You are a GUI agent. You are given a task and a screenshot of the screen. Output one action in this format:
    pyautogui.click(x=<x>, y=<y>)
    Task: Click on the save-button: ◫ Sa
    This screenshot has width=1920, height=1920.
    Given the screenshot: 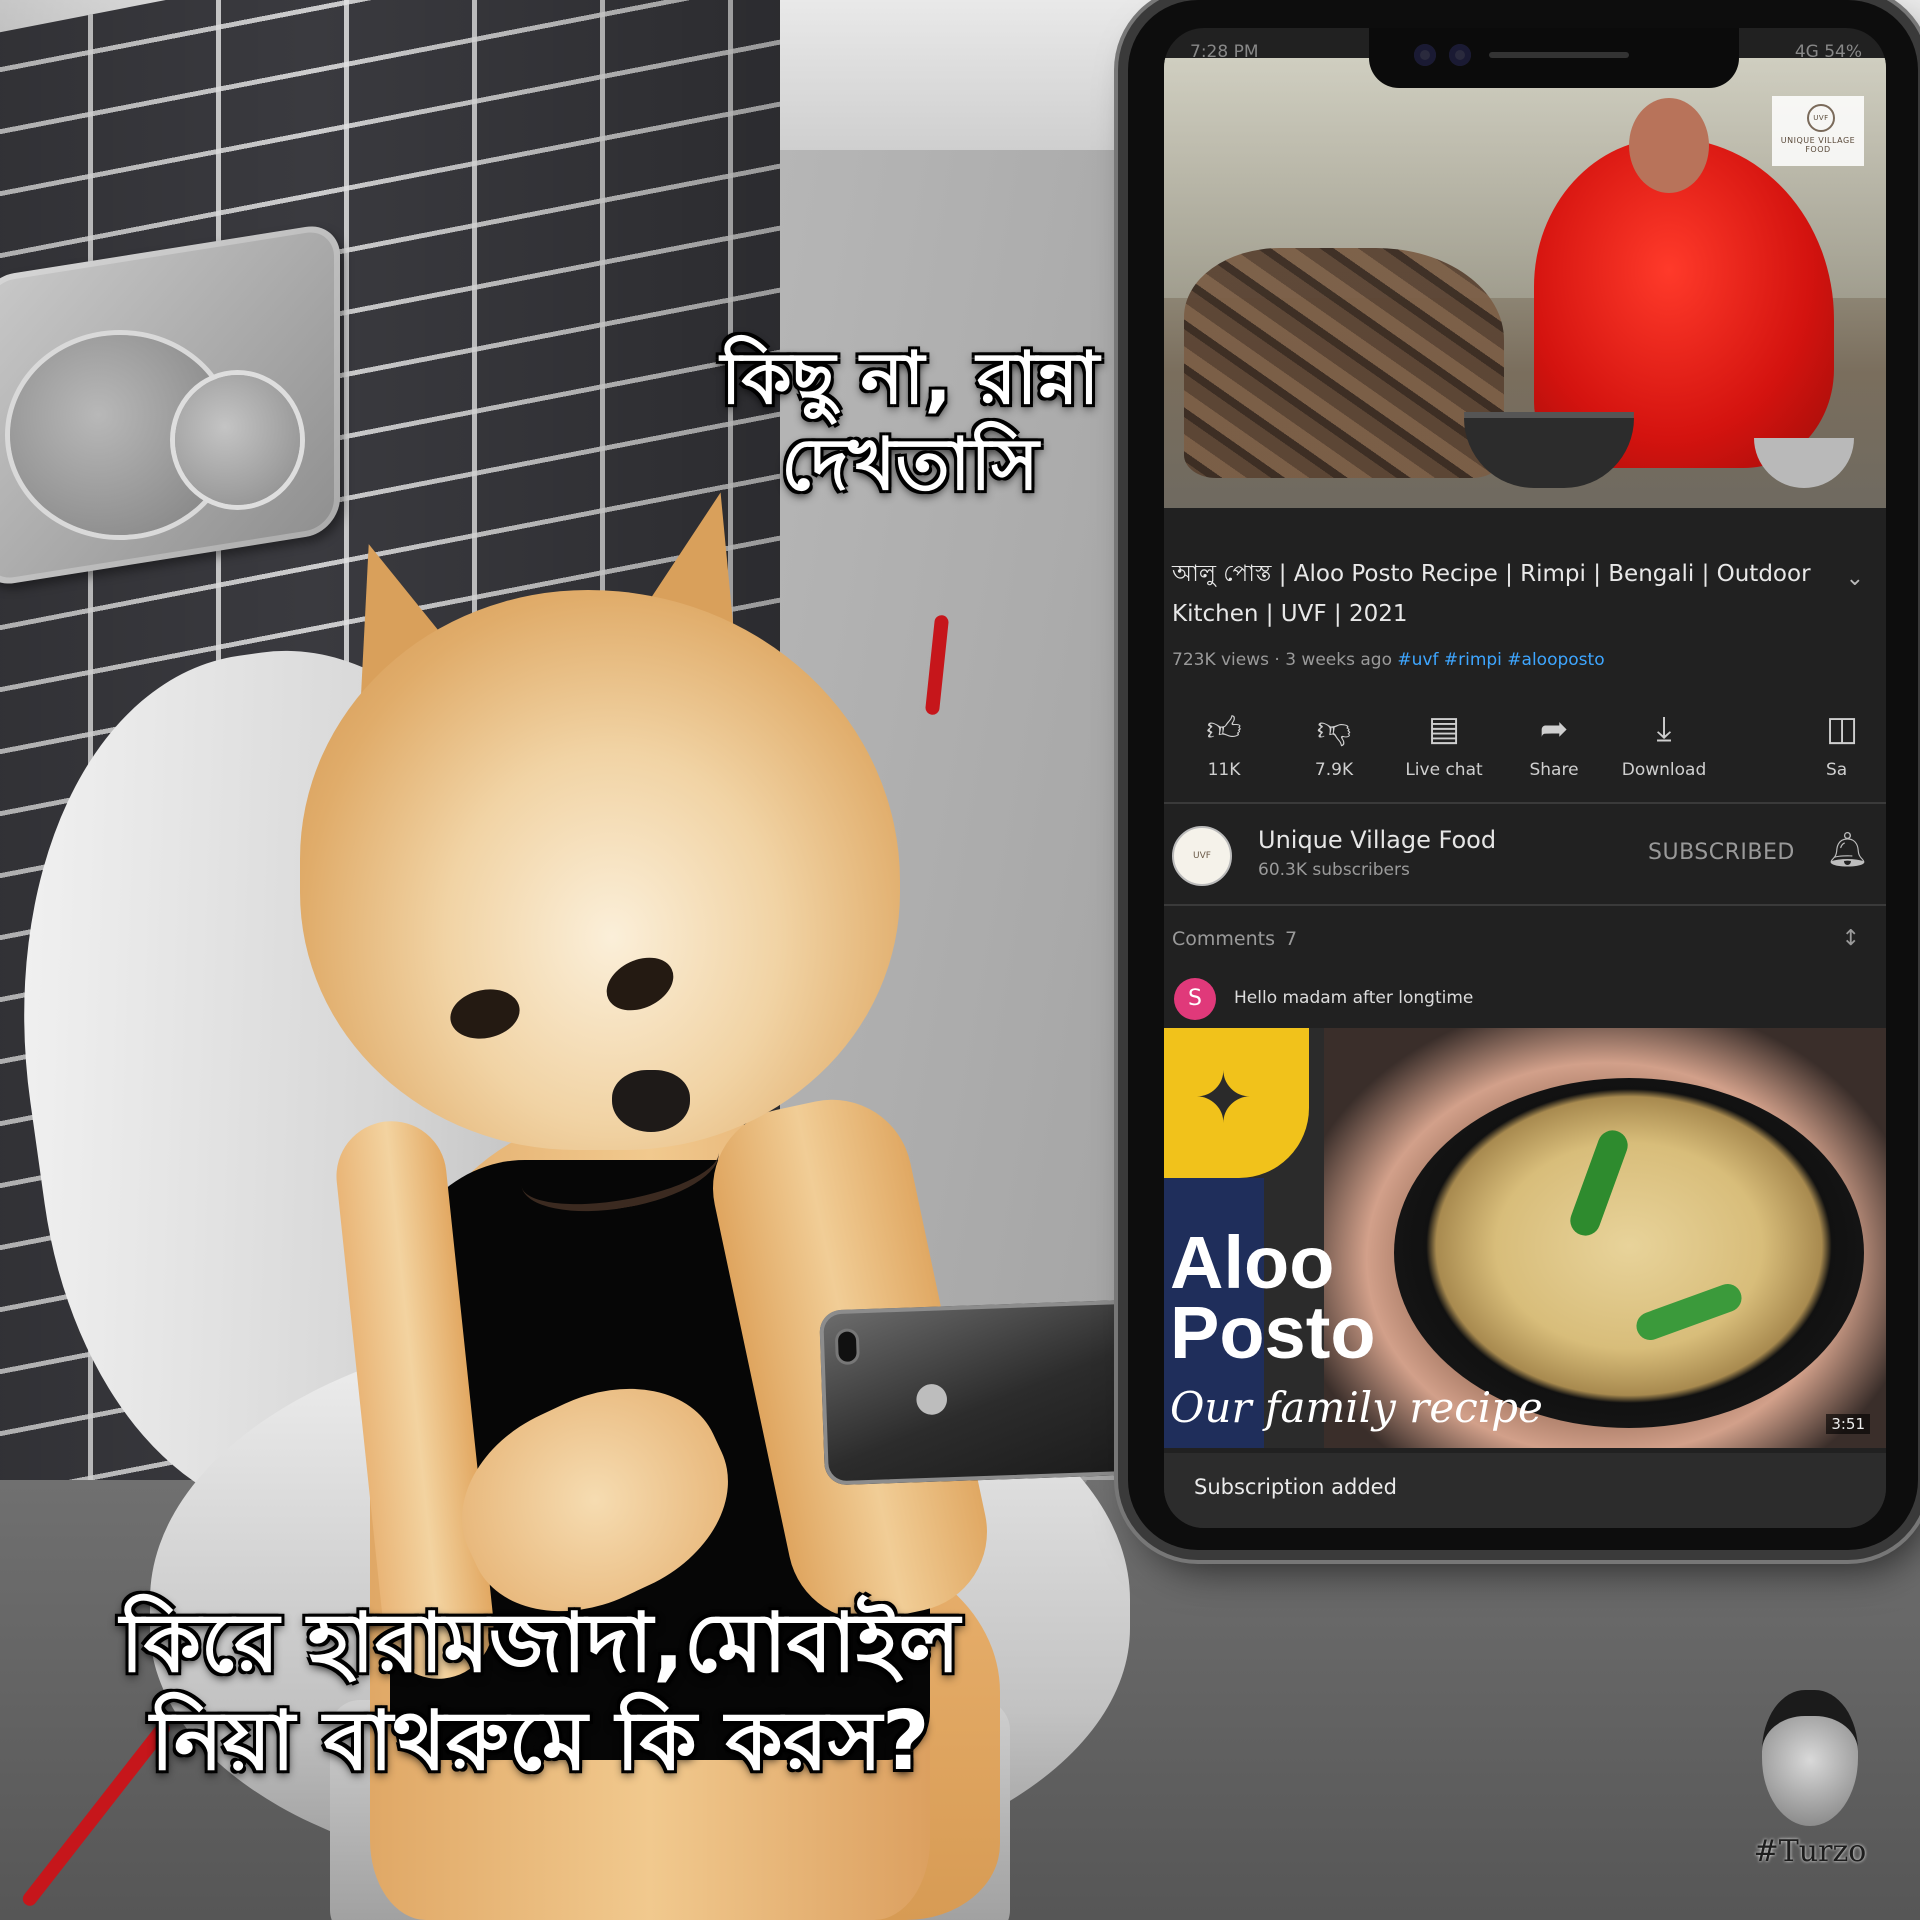 What is the action you would take?
    pyautogui.click(x=1856, y=742)
    